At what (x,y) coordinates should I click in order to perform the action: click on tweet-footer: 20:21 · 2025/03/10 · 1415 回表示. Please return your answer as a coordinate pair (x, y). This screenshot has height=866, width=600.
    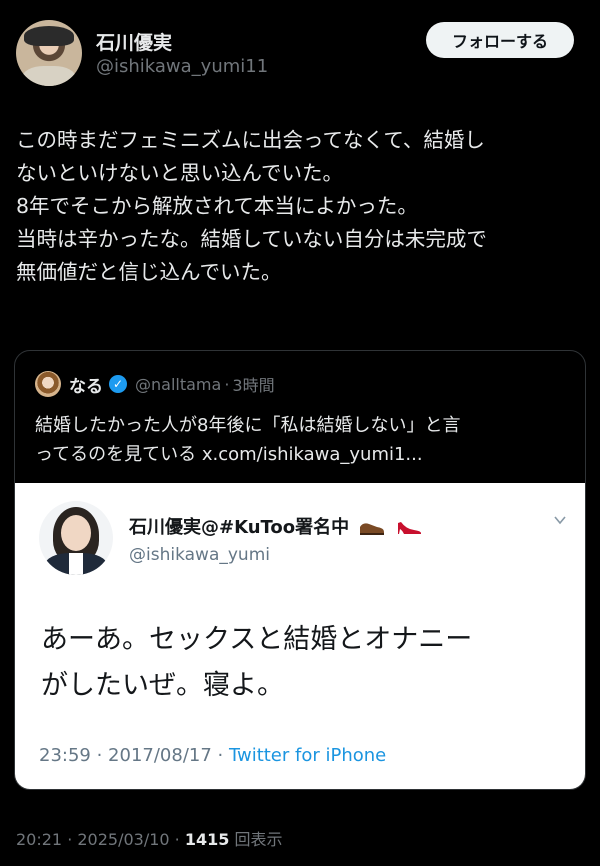
    Looking at the image, I should click on (149, 838).